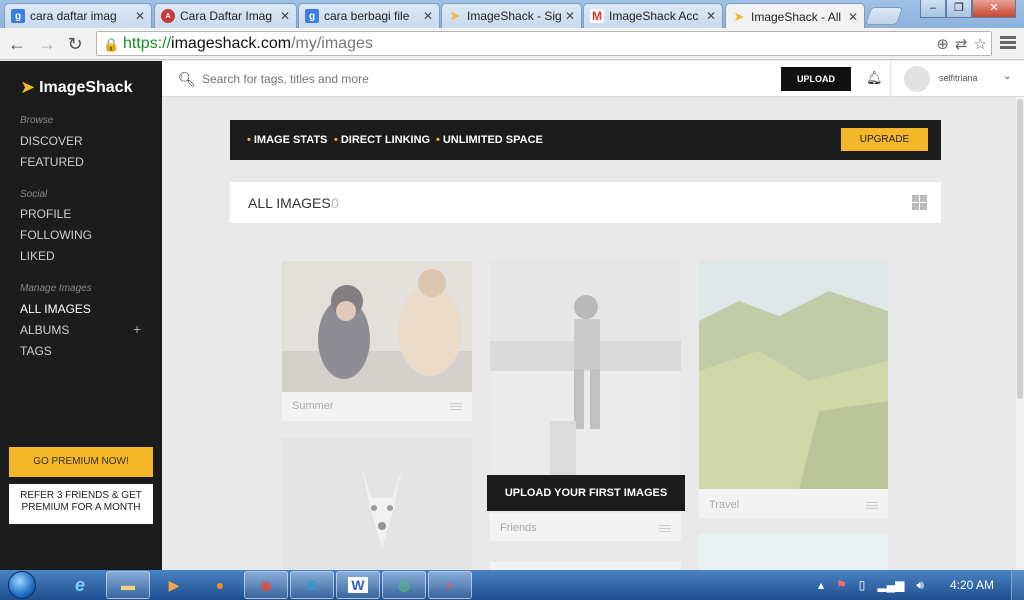 This screenshot has width=1024, height=600. I want to click on feature-unlimited-space: UNLIMITED SPACE, so click(489, 140).